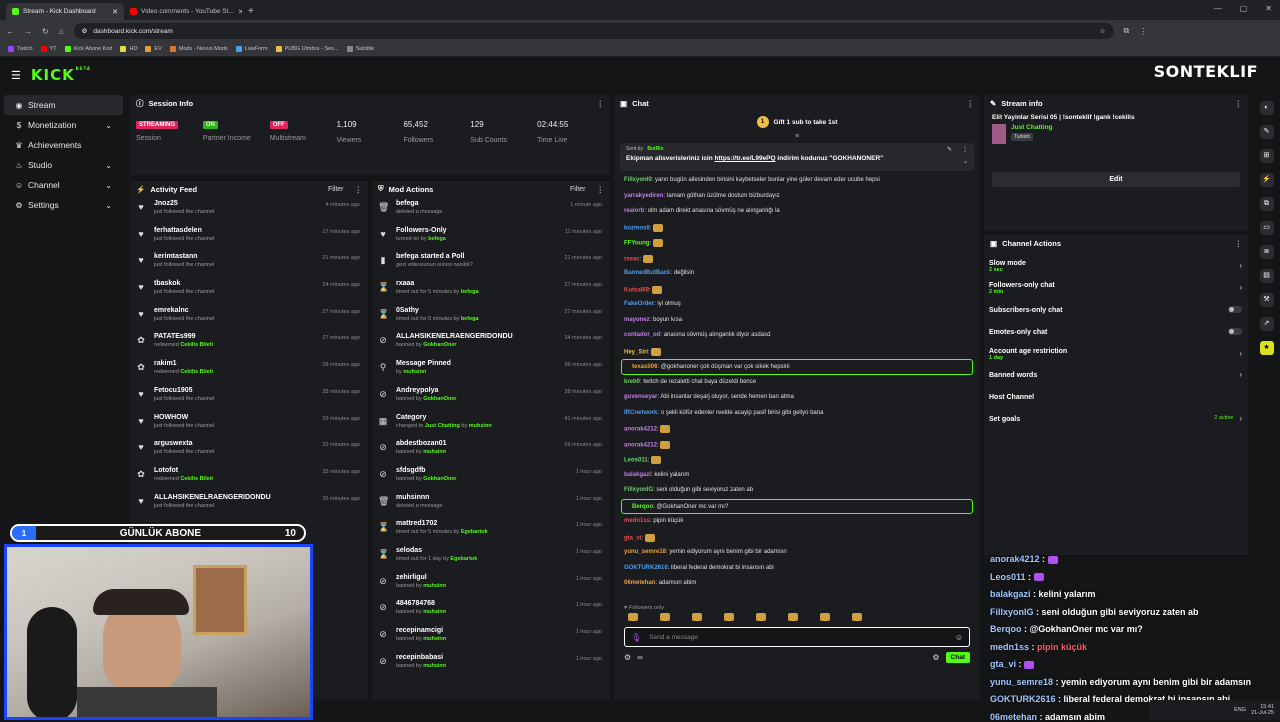  I want to click on star-icon: ★, so click(1266, 348).